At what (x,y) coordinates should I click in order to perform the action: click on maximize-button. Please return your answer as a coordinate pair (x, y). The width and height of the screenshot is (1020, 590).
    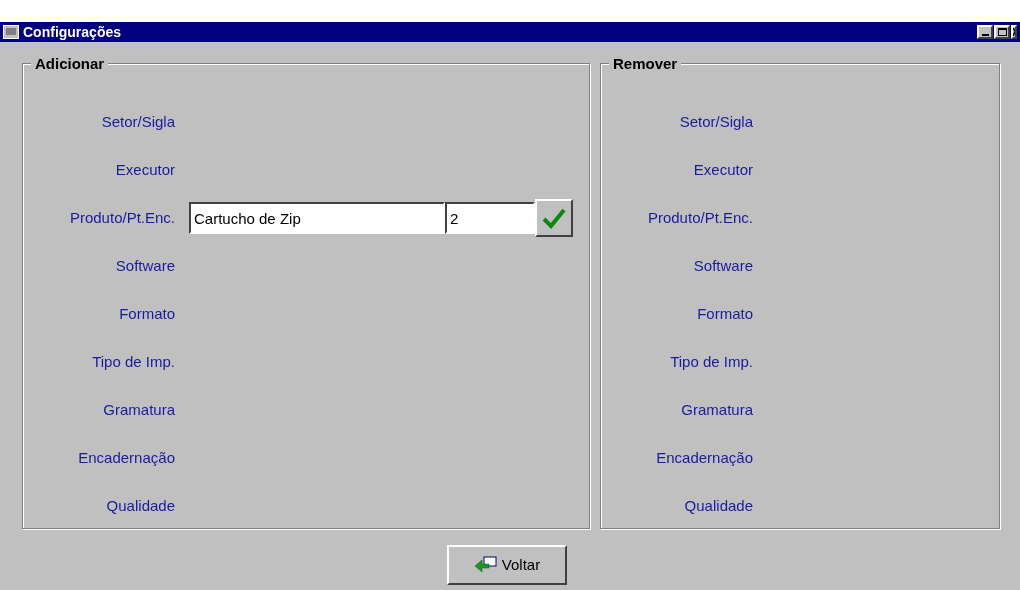
    Looking at the image, I should click on (1002, 32).